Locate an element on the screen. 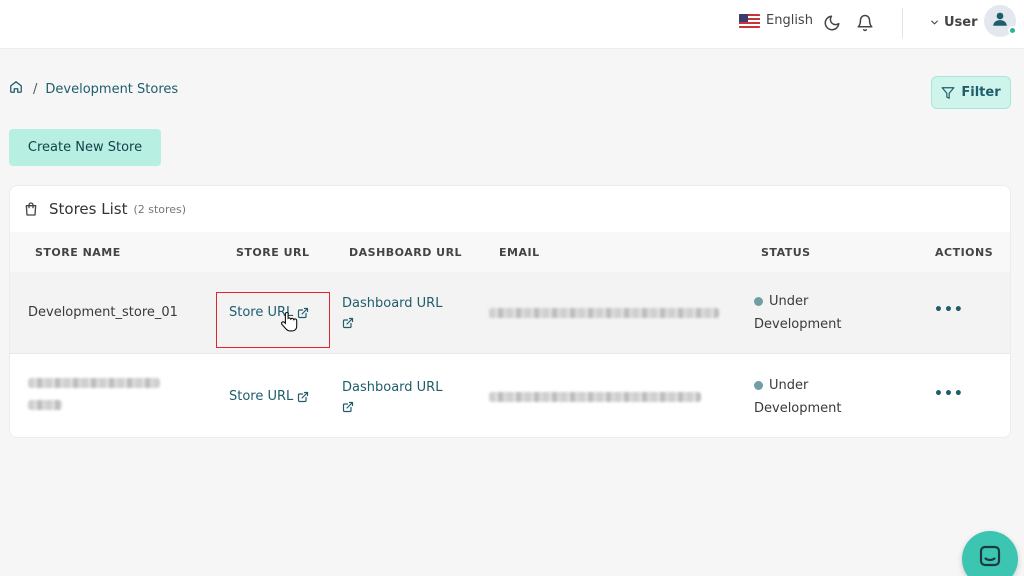 The height and width of the screenshot is (576, 1024). top-divider is located at coordinates (902, 23).